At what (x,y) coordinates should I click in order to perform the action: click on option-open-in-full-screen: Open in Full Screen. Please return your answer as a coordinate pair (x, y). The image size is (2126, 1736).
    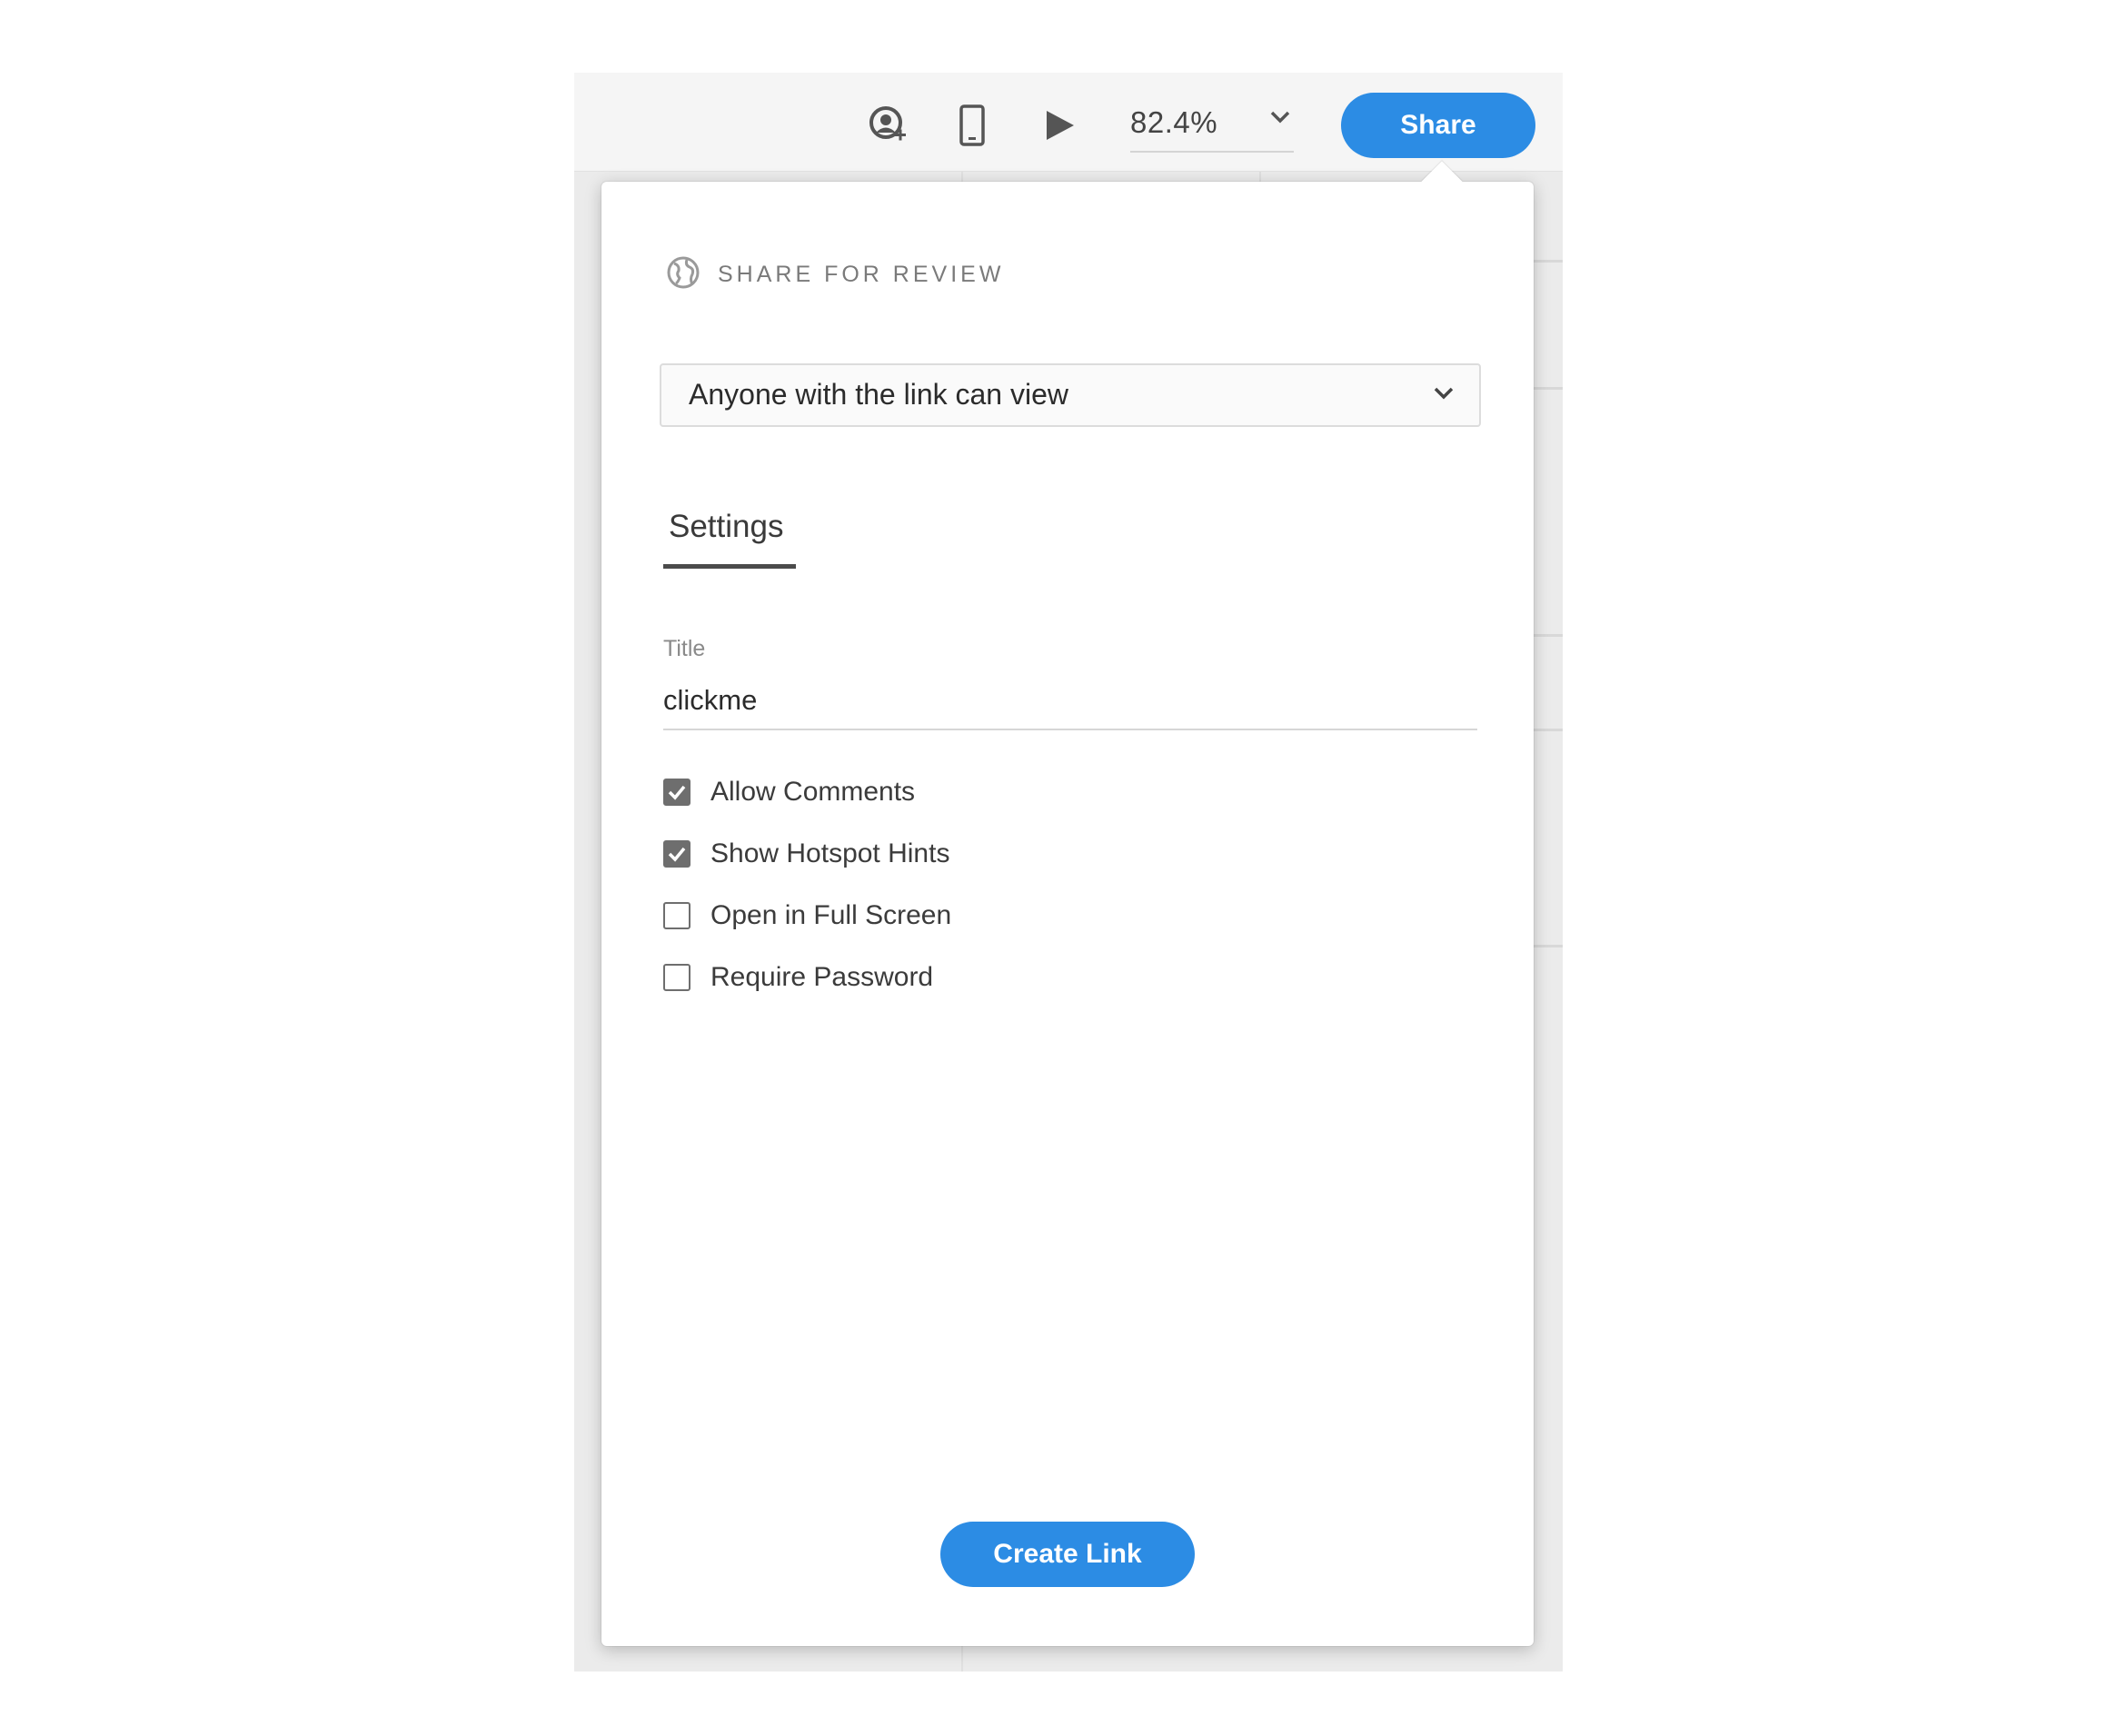
    Looking at the image, I should click on (807, 916).